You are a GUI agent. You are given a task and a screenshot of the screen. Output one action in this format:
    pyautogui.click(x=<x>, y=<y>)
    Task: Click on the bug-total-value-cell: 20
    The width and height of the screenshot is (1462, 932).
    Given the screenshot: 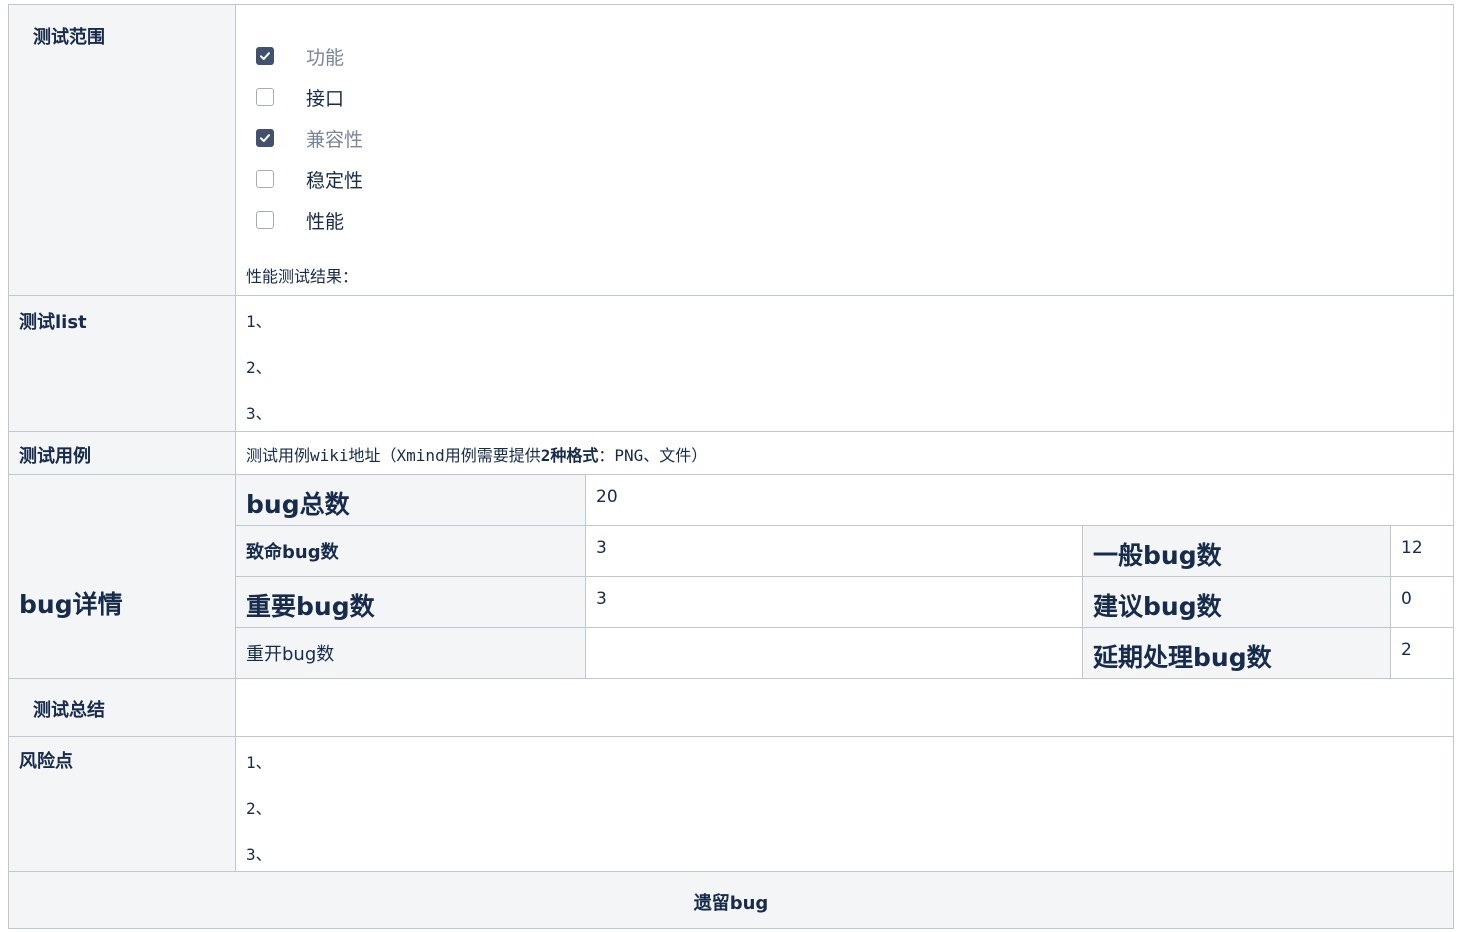 What is the action you would take?
    pyautogui.click(x=1019, y=500)
    